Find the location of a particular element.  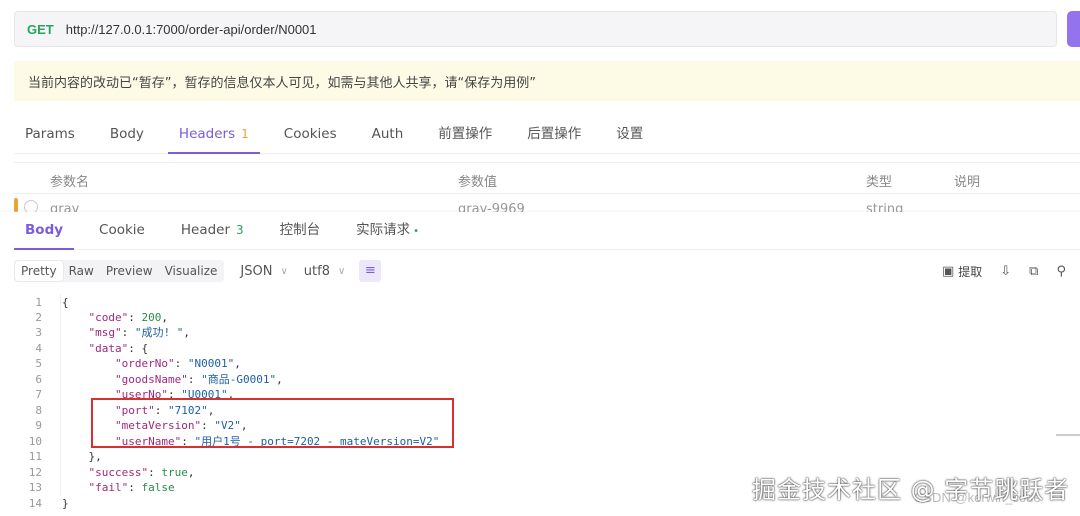

line-number: 6 is located at coordinates (38, 379).